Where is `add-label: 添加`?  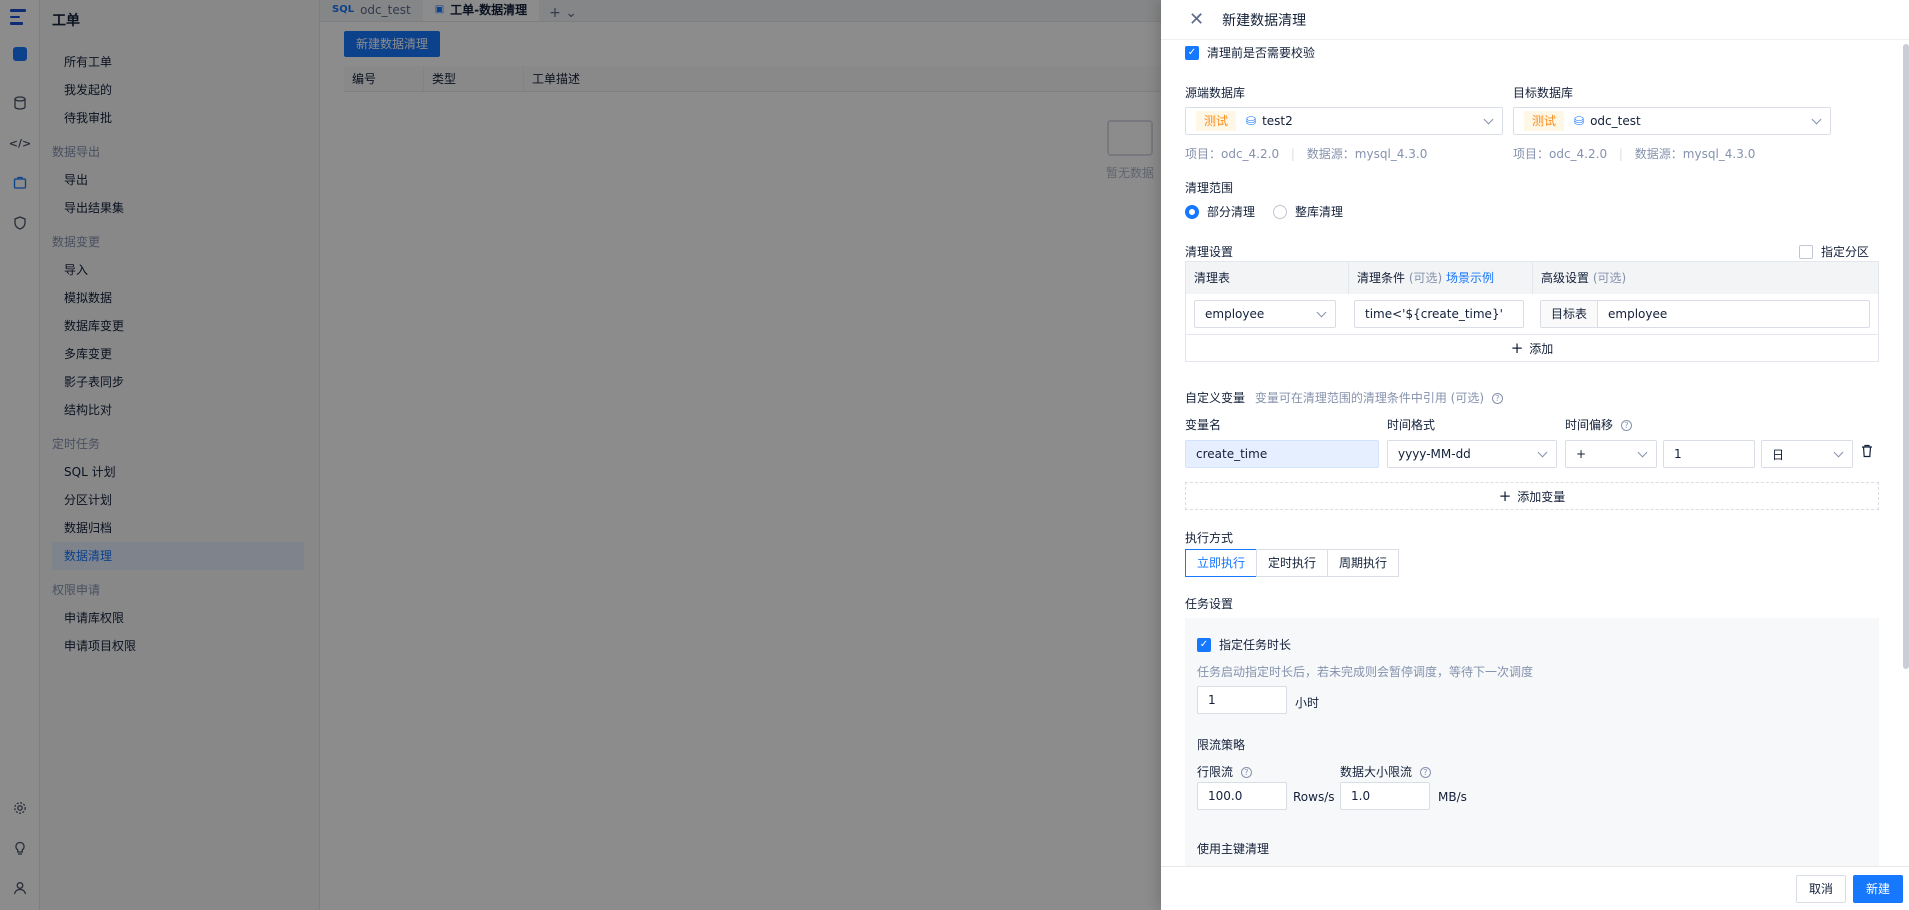
add-label: 添加 is located at coordinates (1541, 348).